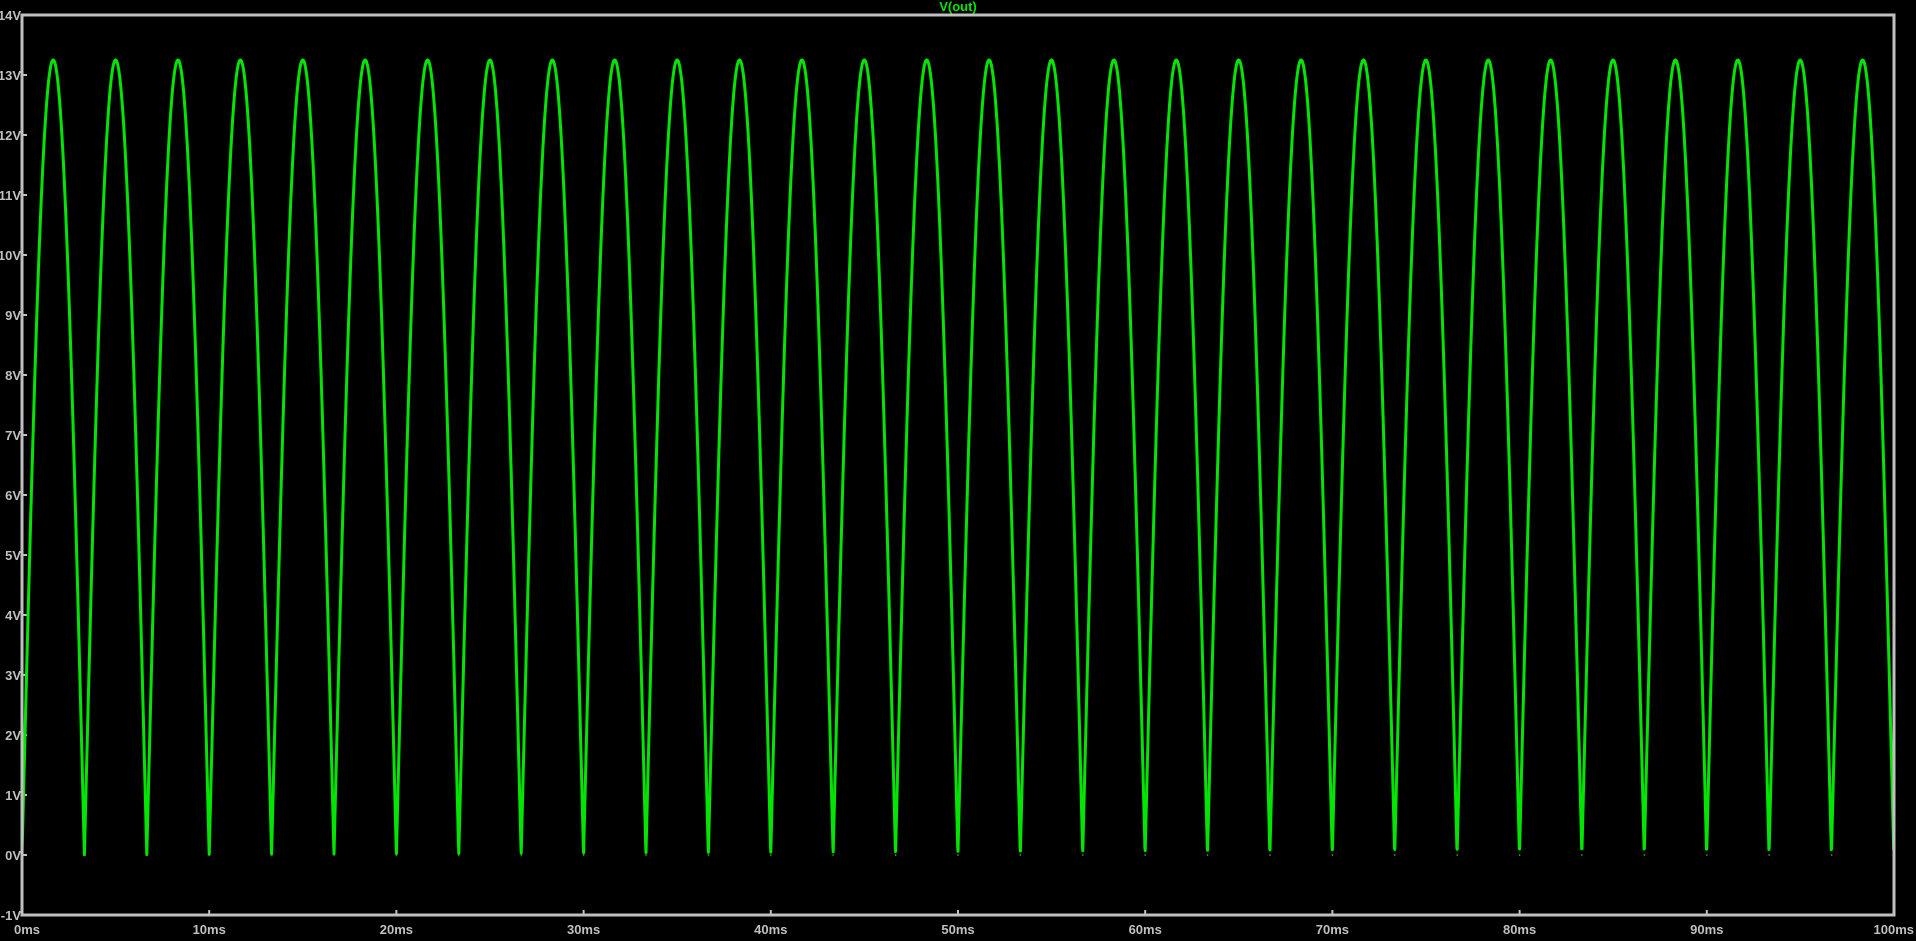  What do you see at coordinates (209, 929) in the screenshot?
I see `x-tick-label: 10ms` at bounding box center [209, 929].